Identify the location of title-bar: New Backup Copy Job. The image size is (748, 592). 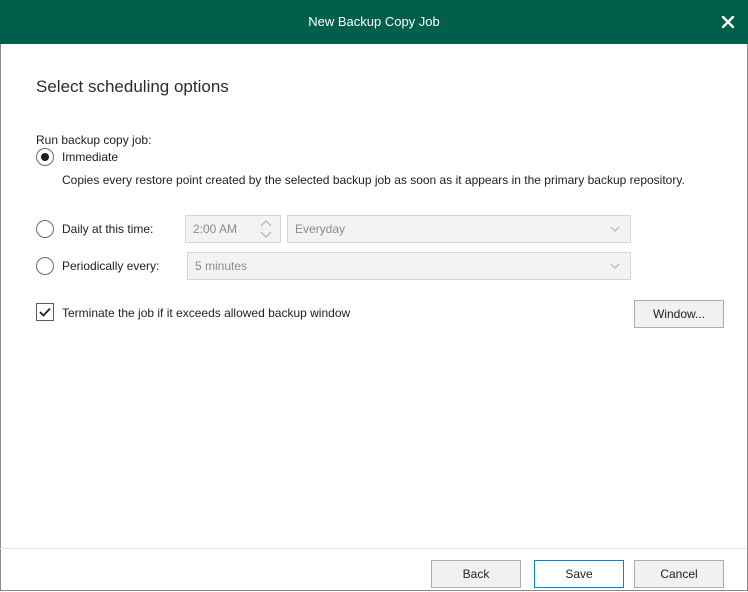
(374, 22).